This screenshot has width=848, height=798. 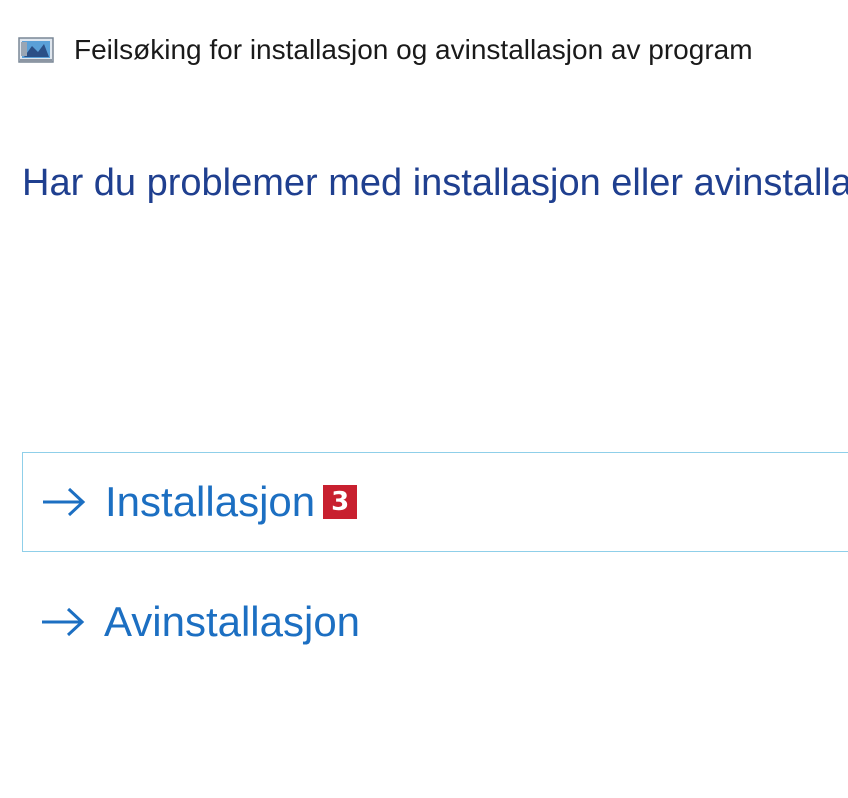 What do you see at coordinates (232, 621) in the screenshot?
I see `option-avinstallasjon-label: Avinstallasjon` at bounding box center [232, 621].